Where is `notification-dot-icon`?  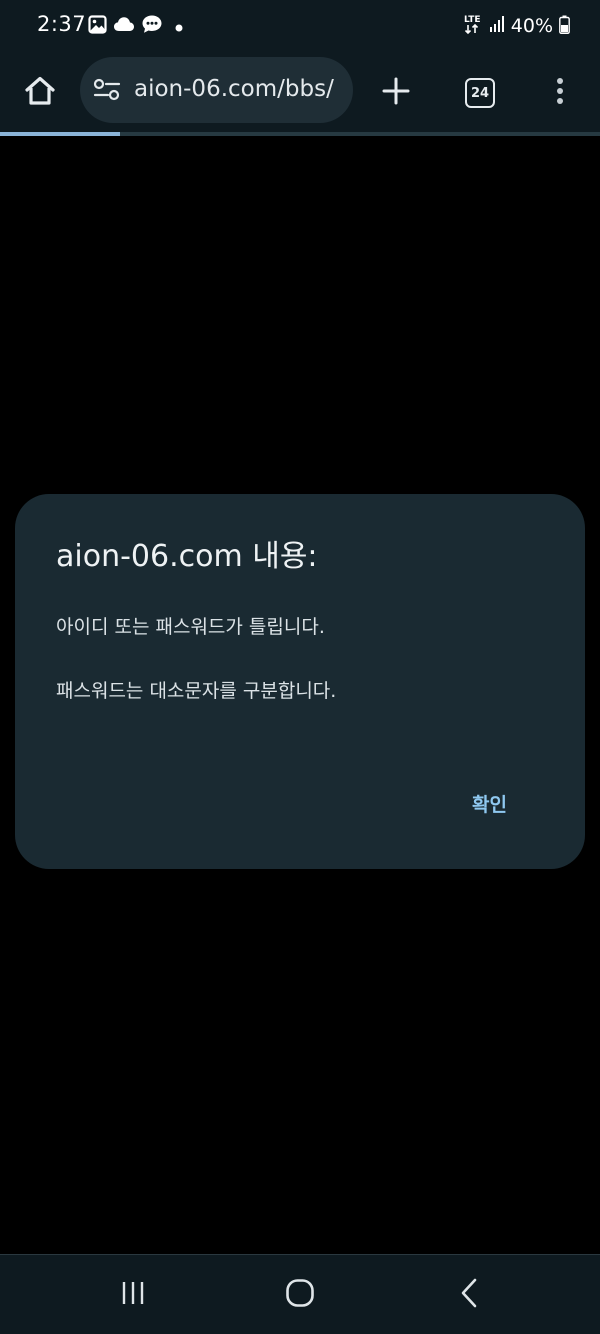
notification-dot-icon is located at coordinates (179, 26).